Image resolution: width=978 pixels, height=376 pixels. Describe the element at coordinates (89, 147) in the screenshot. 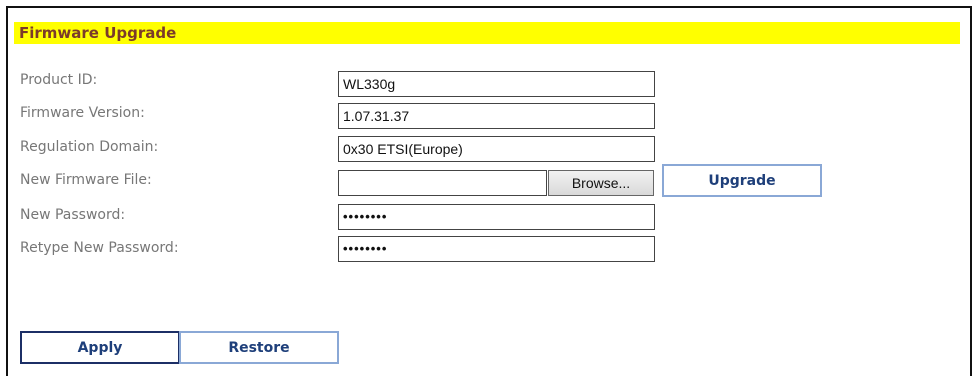

I see `regulation-domain-label: Regulation Domain:` at that location.